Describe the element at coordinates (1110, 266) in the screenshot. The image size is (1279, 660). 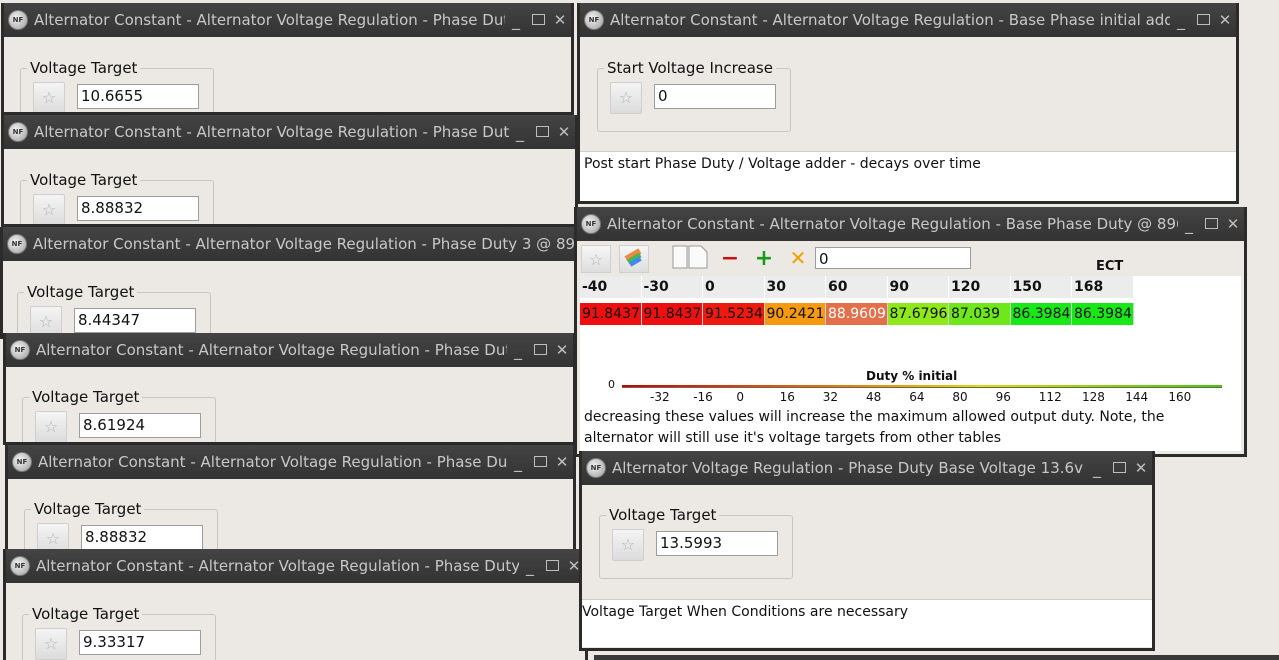
I see `axis-label: ECT` at that location.